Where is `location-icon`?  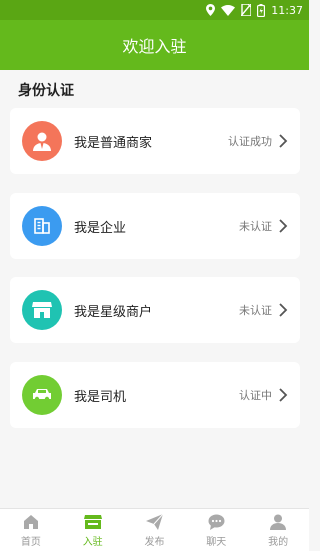
location-icon is located at coordinates (211, 10).